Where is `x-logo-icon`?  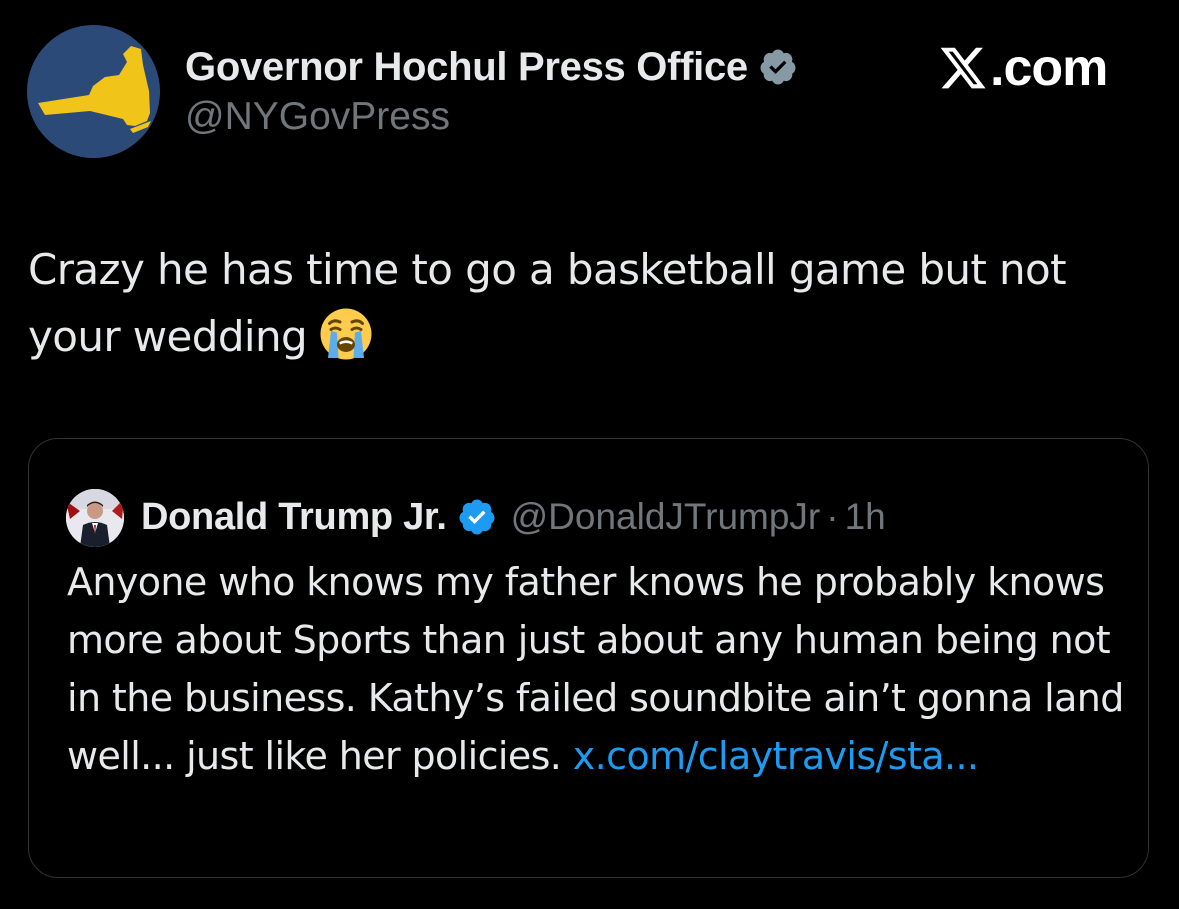 x-logo-icon is located at coordinates (963, 68).